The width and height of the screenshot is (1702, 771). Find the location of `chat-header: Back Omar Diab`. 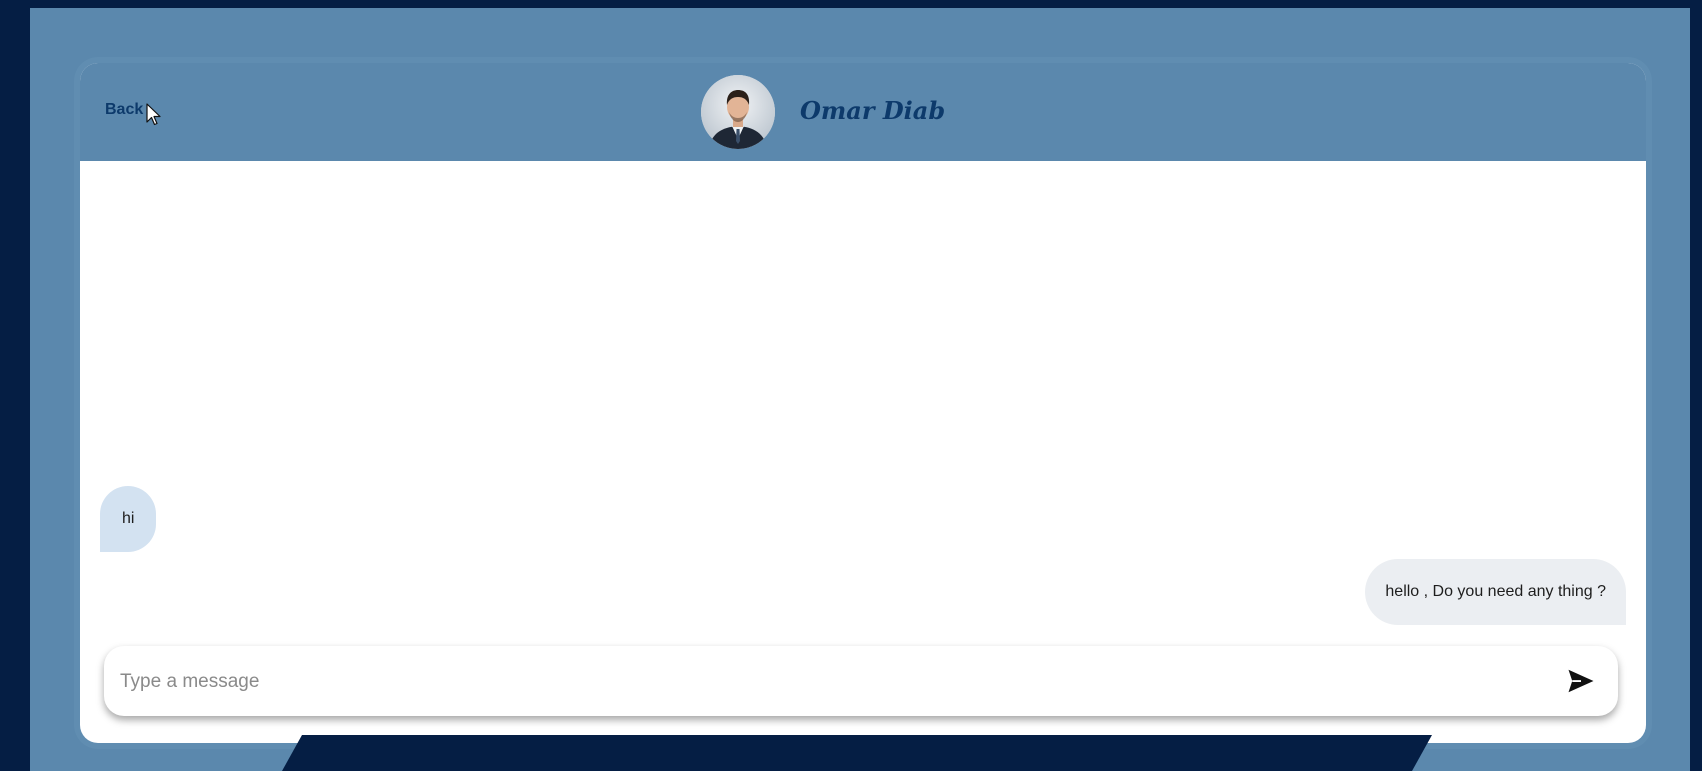

chat-header: Back Omar Diab is located at coordinates (863, 112).